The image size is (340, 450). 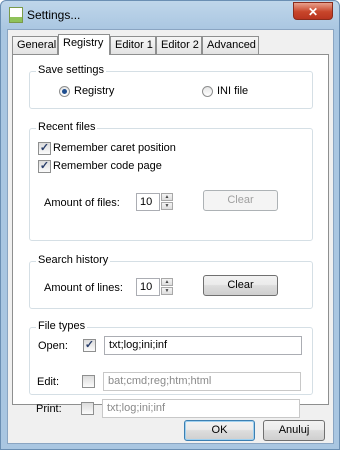 I want to click on ini-file-radio, so click(x=207, y=91).